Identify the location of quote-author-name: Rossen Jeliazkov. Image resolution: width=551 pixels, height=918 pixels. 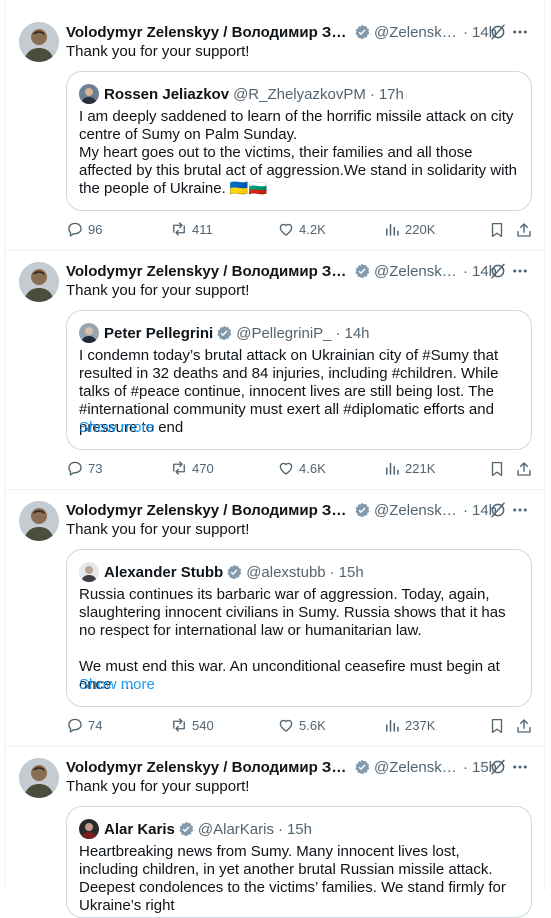
(167, 94).